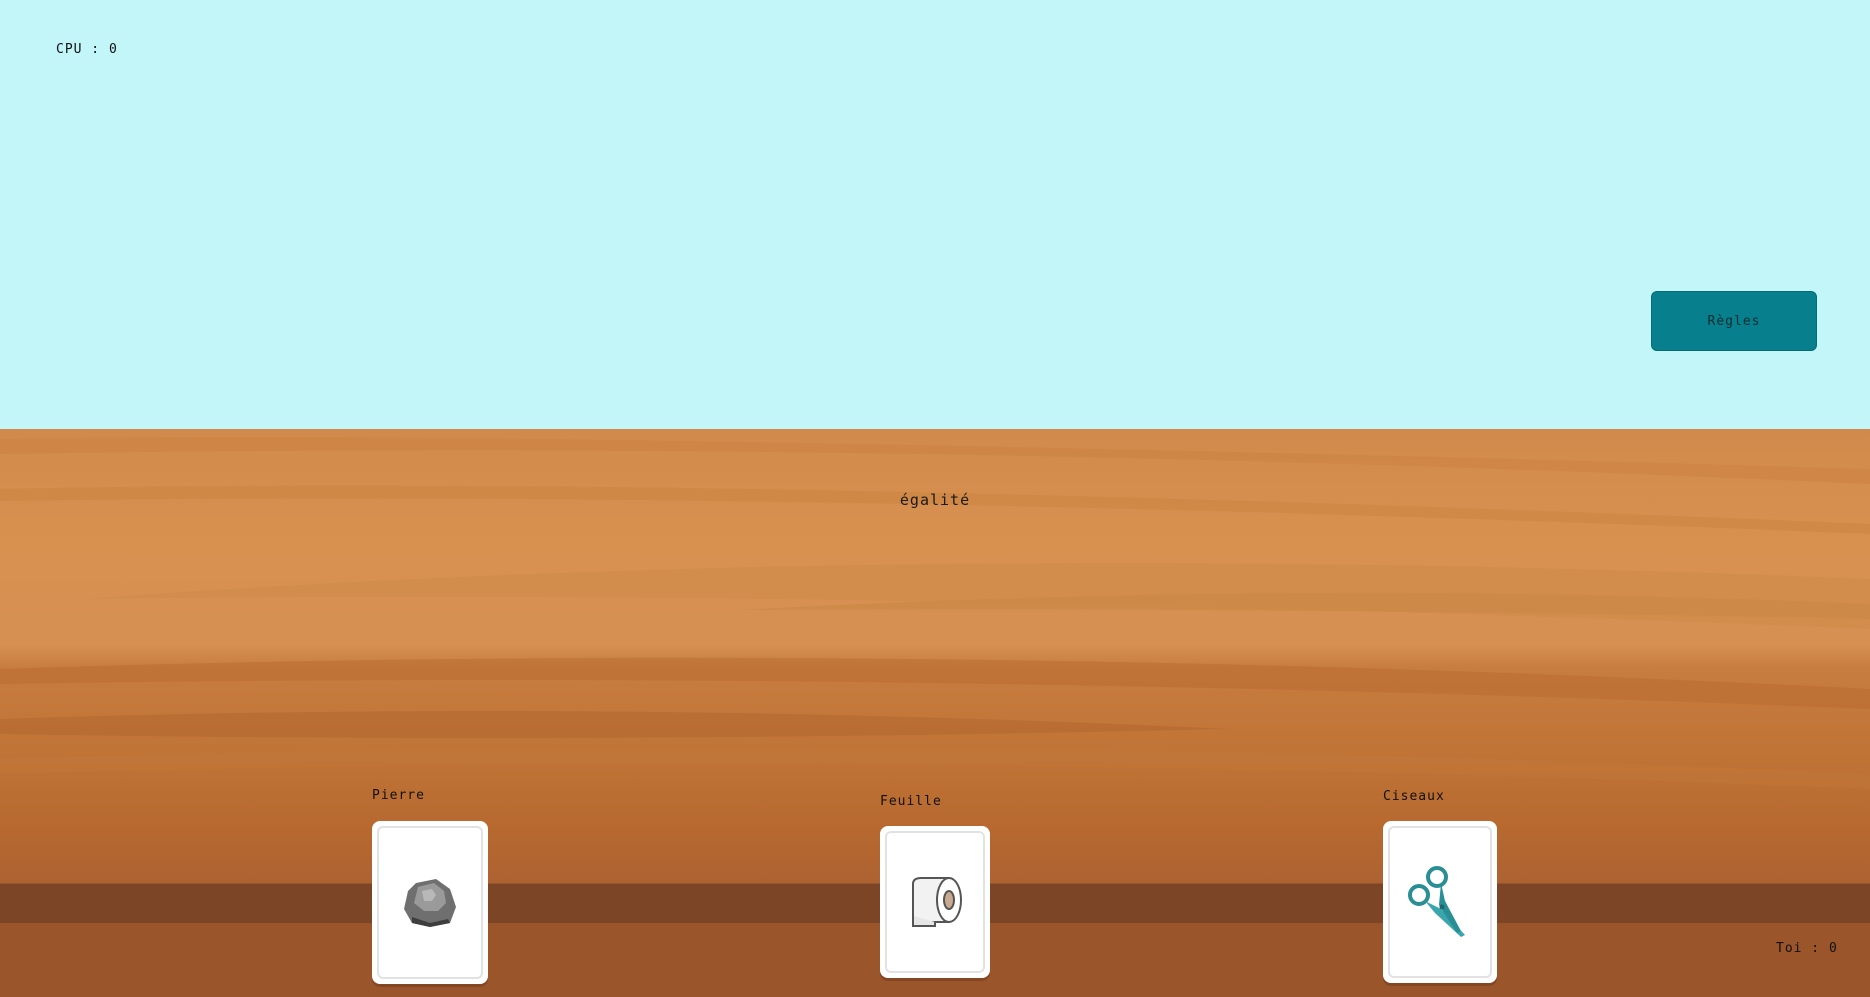  I want to click on rules-button: Règles, so click(1734, 321).